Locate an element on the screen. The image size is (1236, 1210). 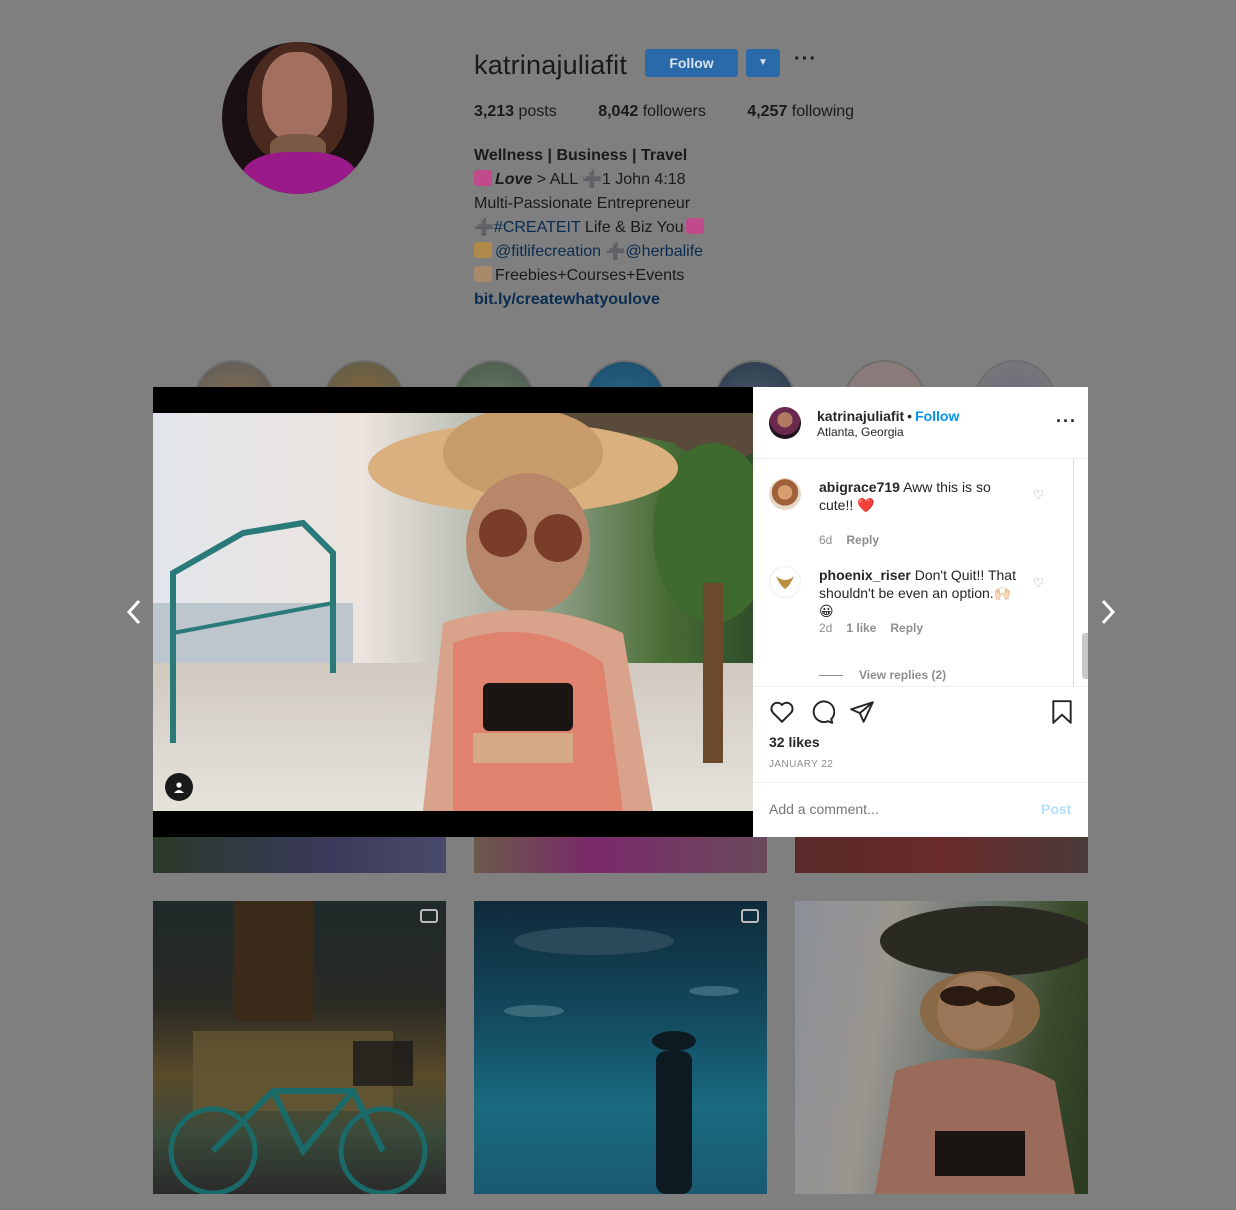
page-scrollbar-thumb is located at coordinates (1085, 656).